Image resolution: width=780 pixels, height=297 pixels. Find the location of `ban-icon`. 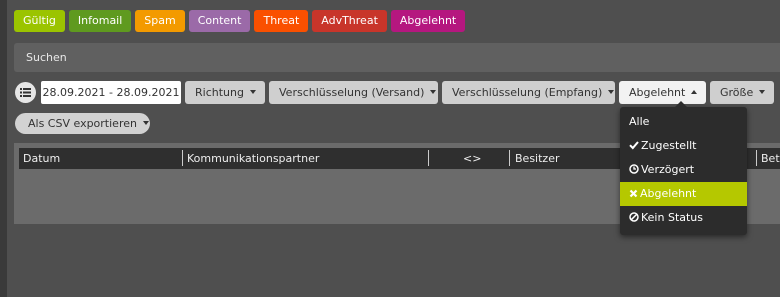

ban-icon is located at coordinates (634, 217).